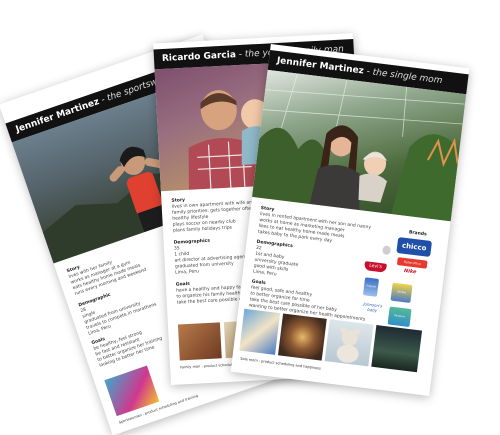 Image resolution: width=500 pixels, height=435 pixels. I want to click on persona-name: Ricardo Garcia, so click(199, 57).